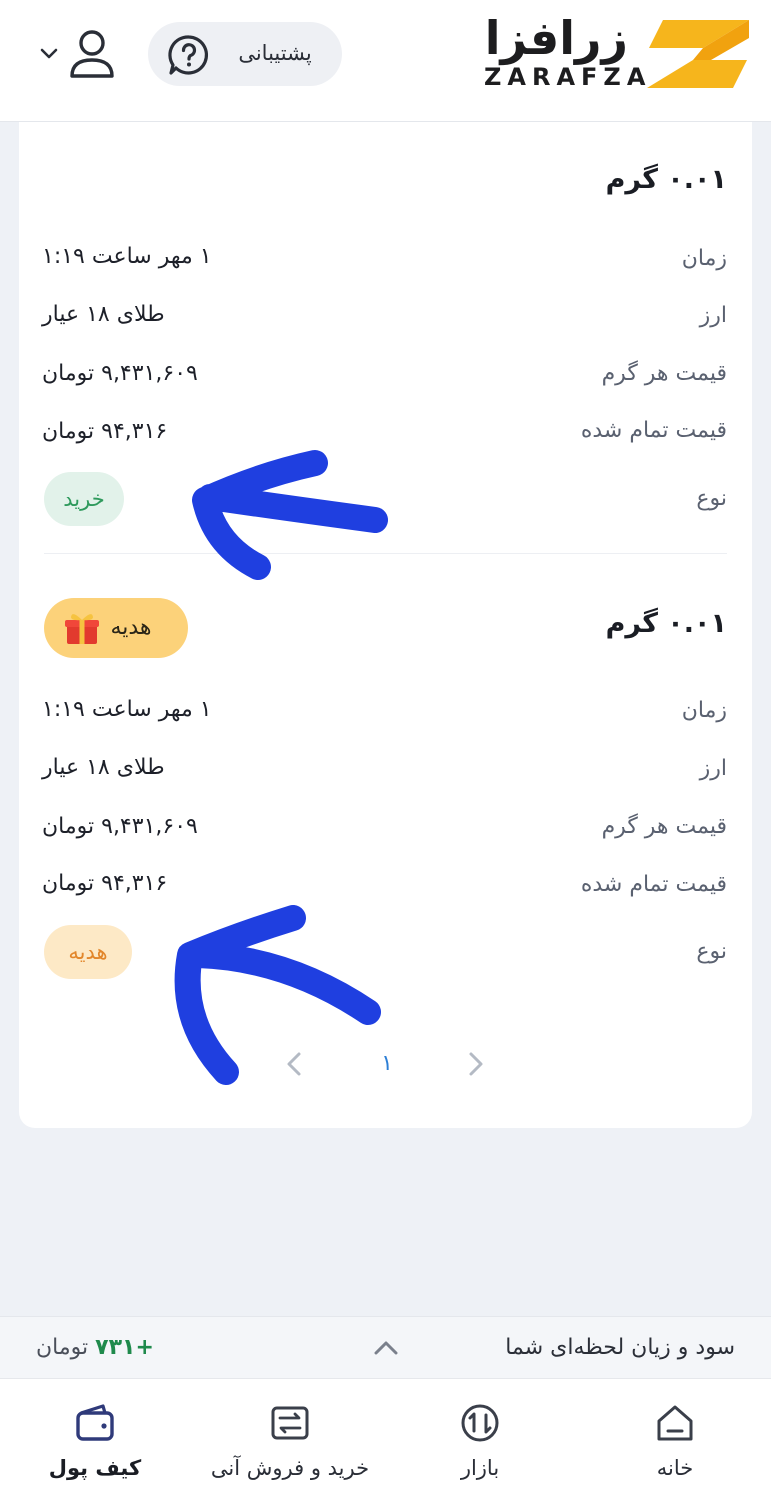 The height and width of the screenshot is (1500, 771). I want to click on user-icon, so click(92, 54).